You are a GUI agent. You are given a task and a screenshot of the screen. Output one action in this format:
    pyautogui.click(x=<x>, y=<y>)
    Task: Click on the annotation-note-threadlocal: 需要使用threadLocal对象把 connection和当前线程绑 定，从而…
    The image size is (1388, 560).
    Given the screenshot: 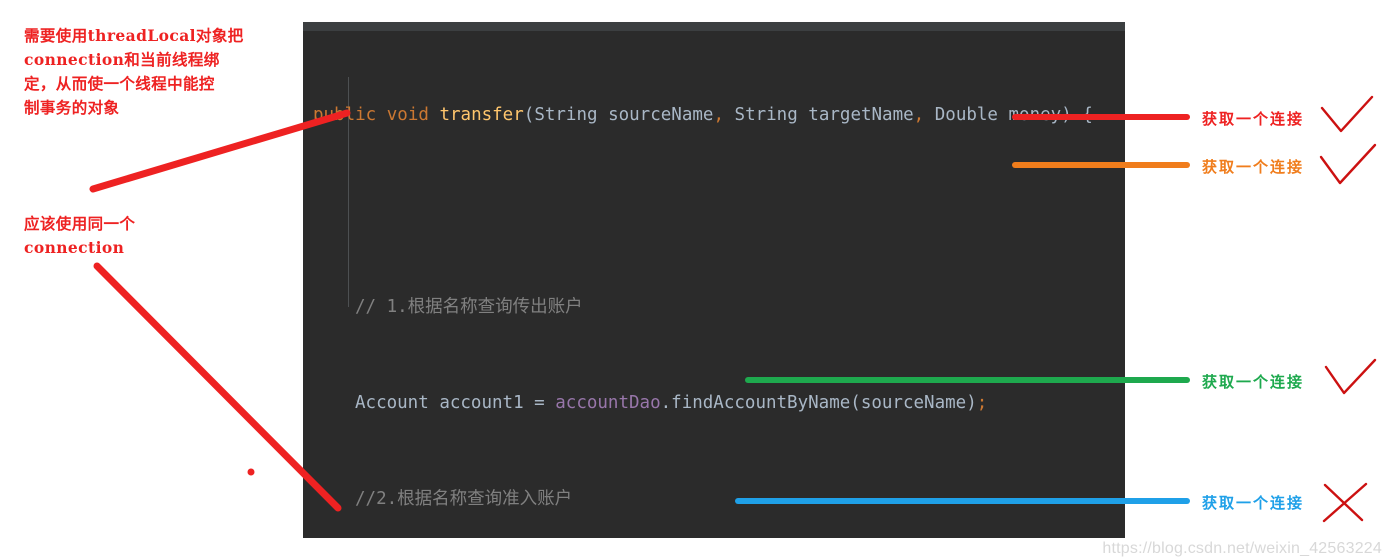 What is the action you would take?
    pyautogui.click(x=134, y=71)
    